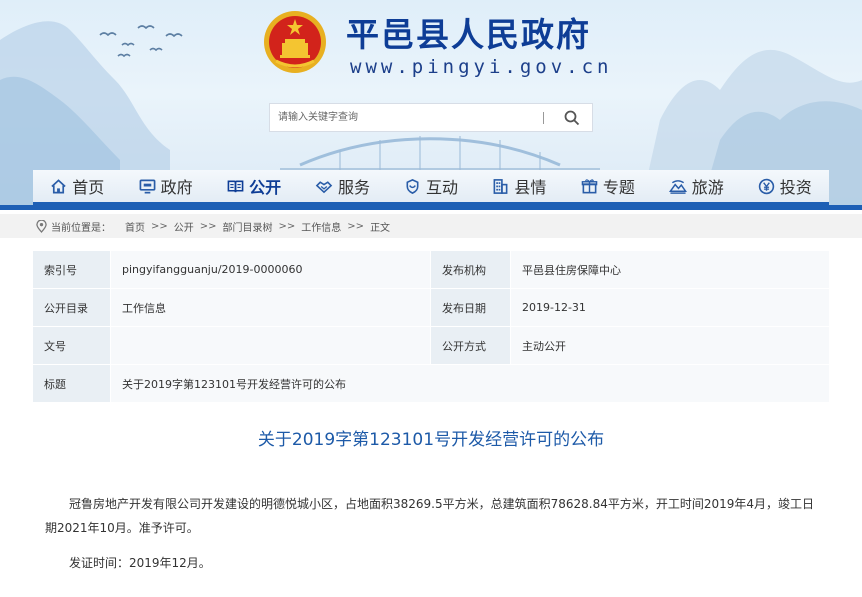  Describe the element at coordinates (140, 563) in the screenshot. I see `article-issue-date: 发证时间：2019年12月。` at that location.